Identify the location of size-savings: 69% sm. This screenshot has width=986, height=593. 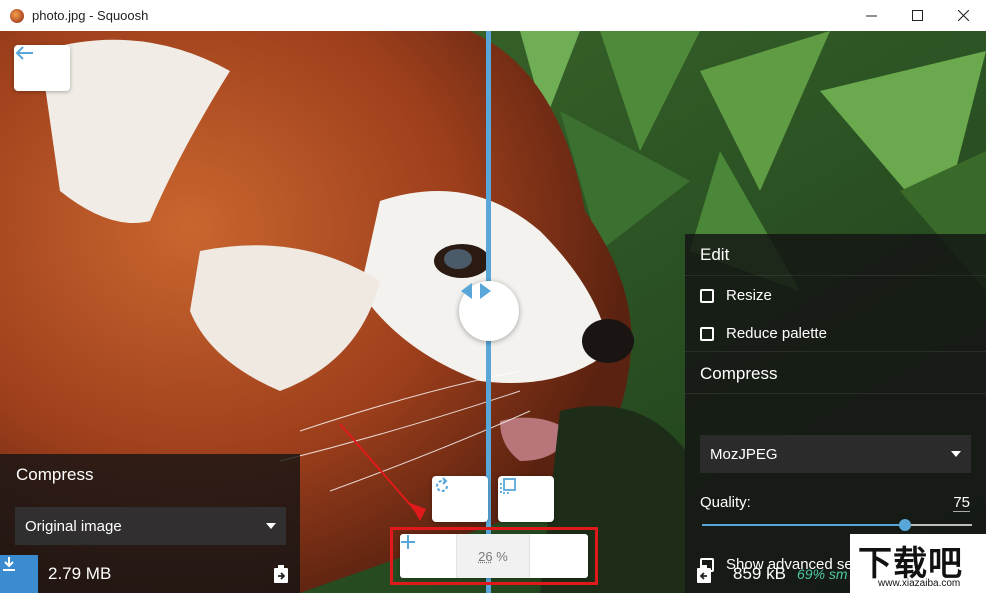
(822, 574).